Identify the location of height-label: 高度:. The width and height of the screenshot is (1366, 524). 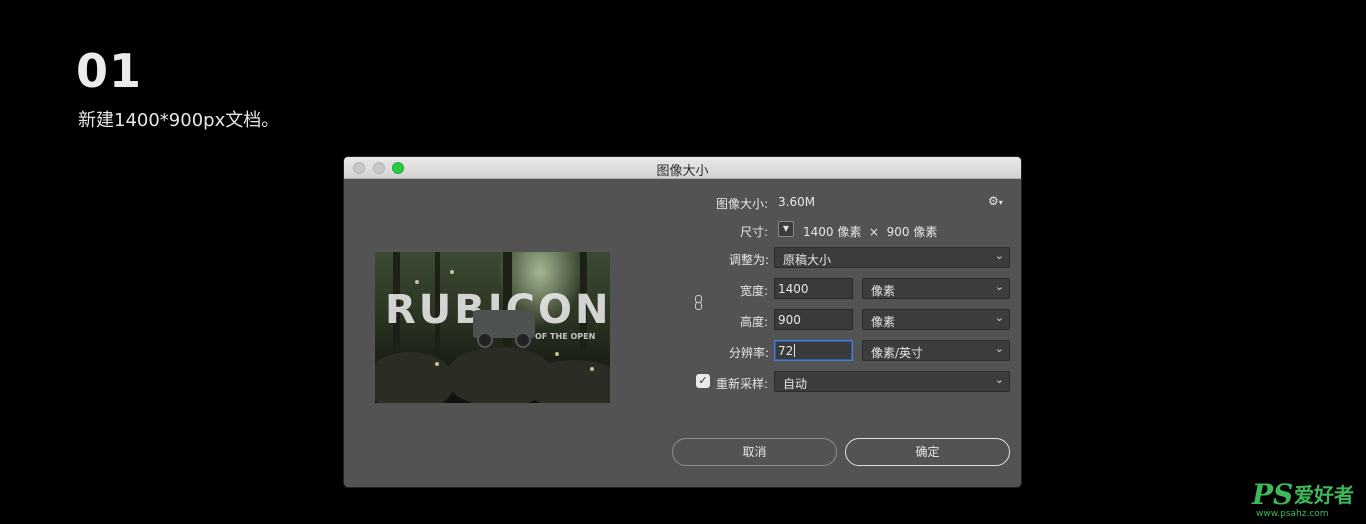
(753, 322).